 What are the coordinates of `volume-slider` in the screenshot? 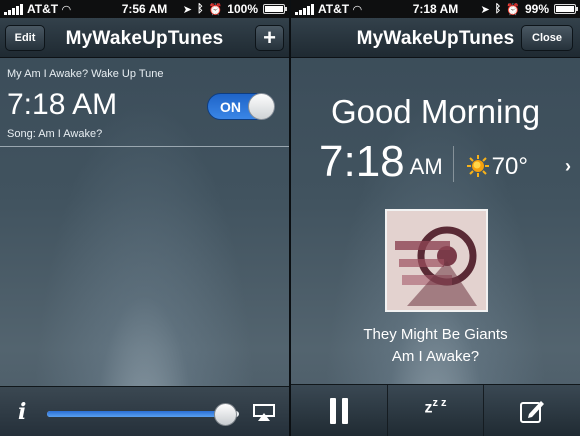 It's located at (143, 414).